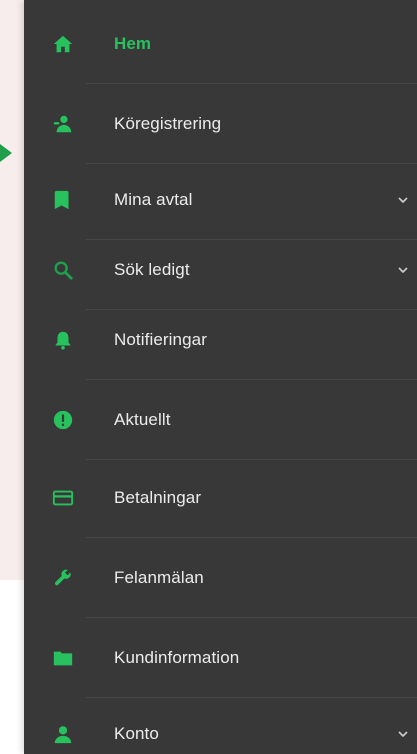 This screenshot has height=754, width=417. What do you see at coordinates (220, 724) in the screenshot?
I see `nav-item-konto: Konto` at bounding box center [220, 724].